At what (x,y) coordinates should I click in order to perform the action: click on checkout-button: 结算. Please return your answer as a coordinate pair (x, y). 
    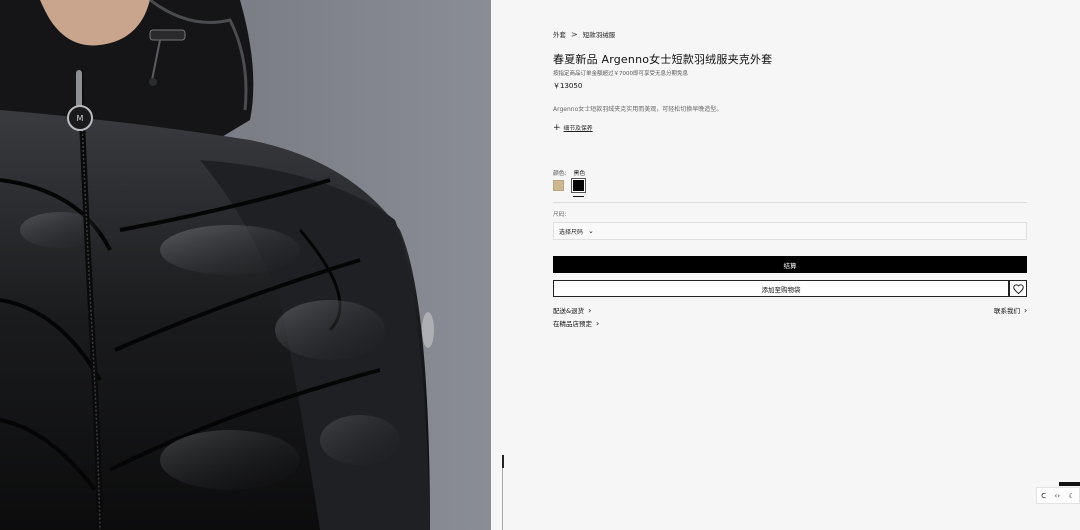
    Looking at the image, I should click on (790, 264).